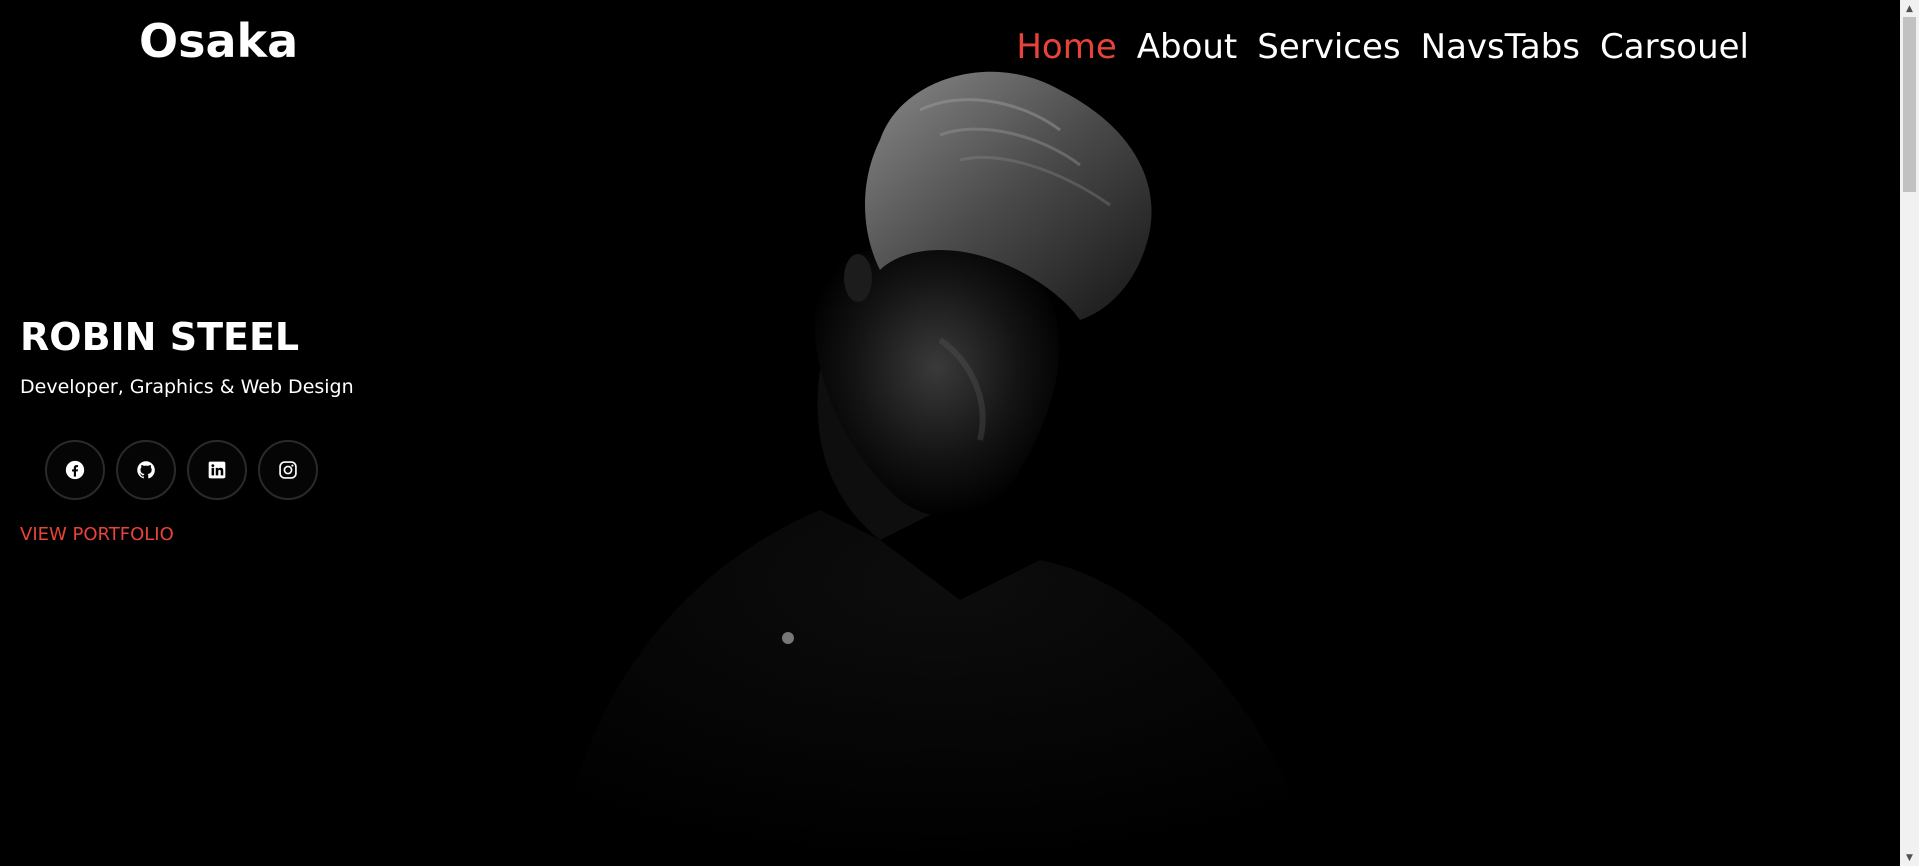 This screenshot has height=866, width=1919. Describe the element at coordinates (1909, 8) in the screenshot. I see `scroll-up-icon: ▲` at that location.